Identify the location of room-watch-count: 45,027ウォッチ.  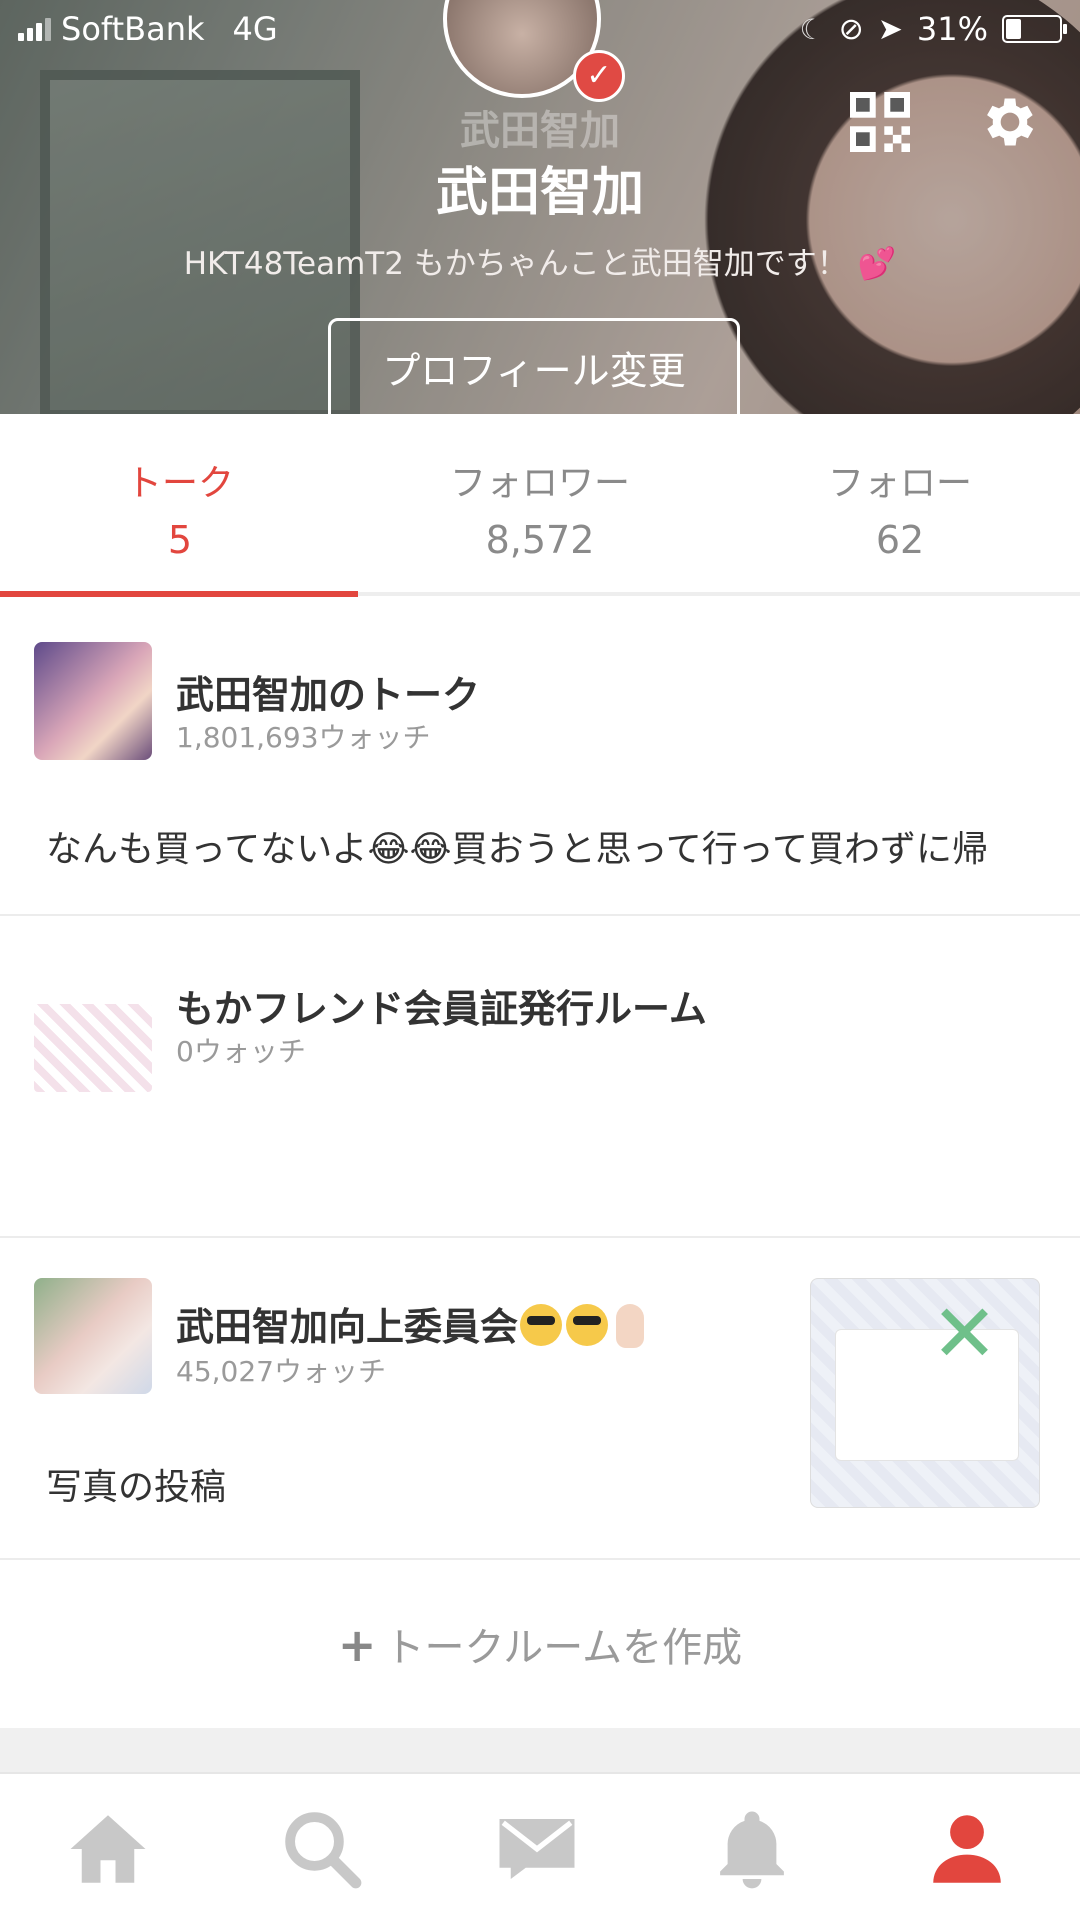
(281, 1371).